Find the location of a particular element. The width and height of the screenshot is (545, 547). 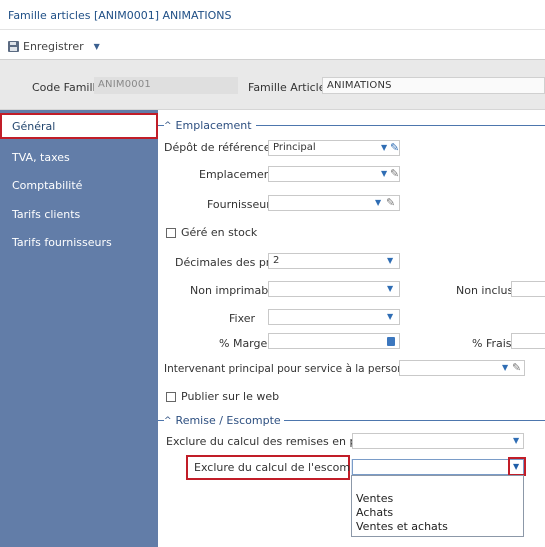

title-bar: Famille articles [ANIM0001] ANIMATIONS is located at coordinates (272, 15).